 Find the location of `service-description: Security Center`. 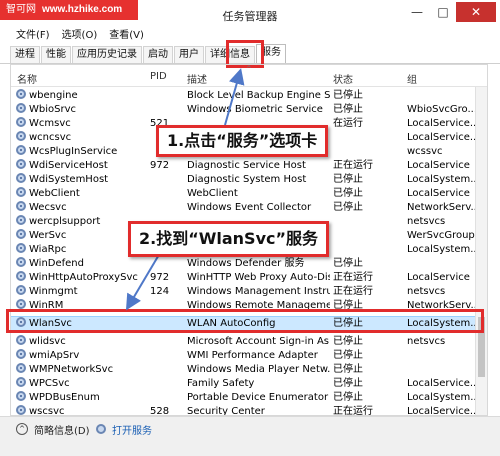

service-description: Security Center is located at coordinates (226, 411).